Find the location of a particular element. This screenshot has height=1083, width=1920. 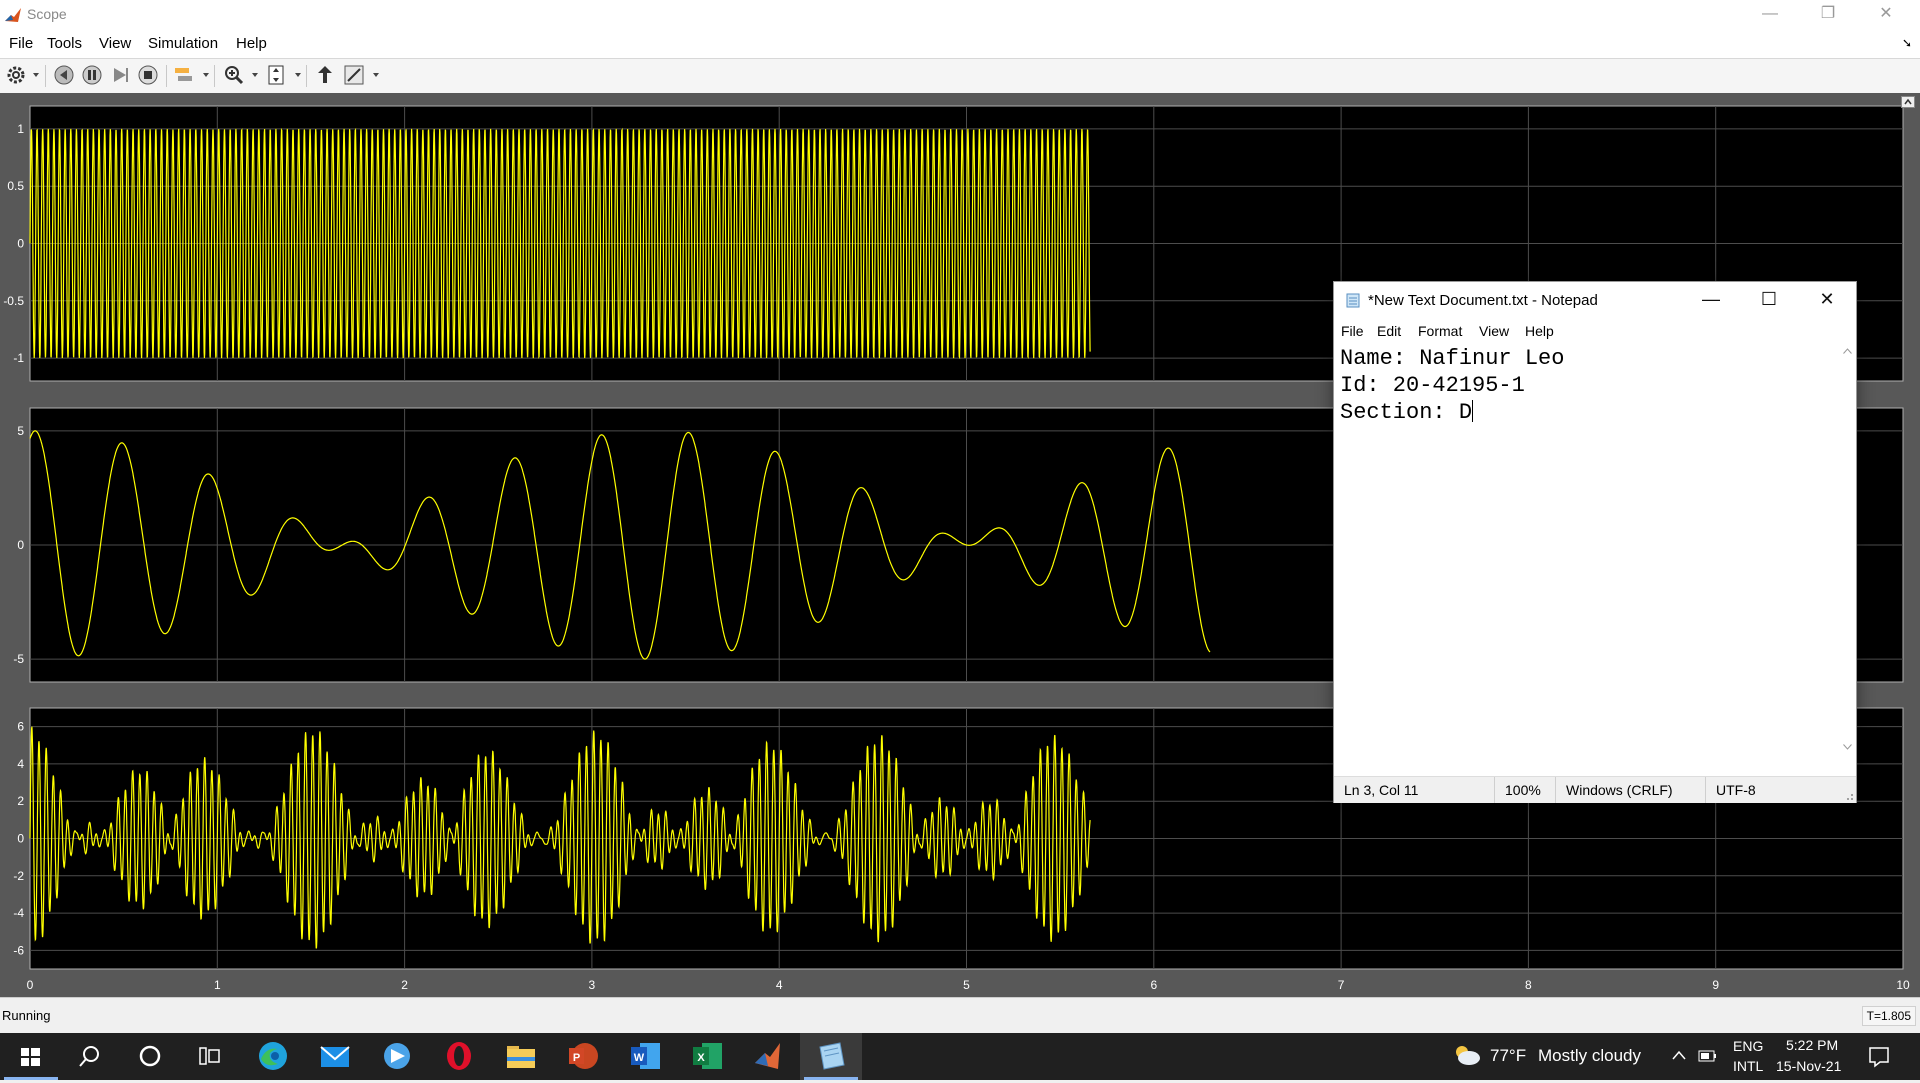

undock-axes-icon is located at coordinates (1908, 102).